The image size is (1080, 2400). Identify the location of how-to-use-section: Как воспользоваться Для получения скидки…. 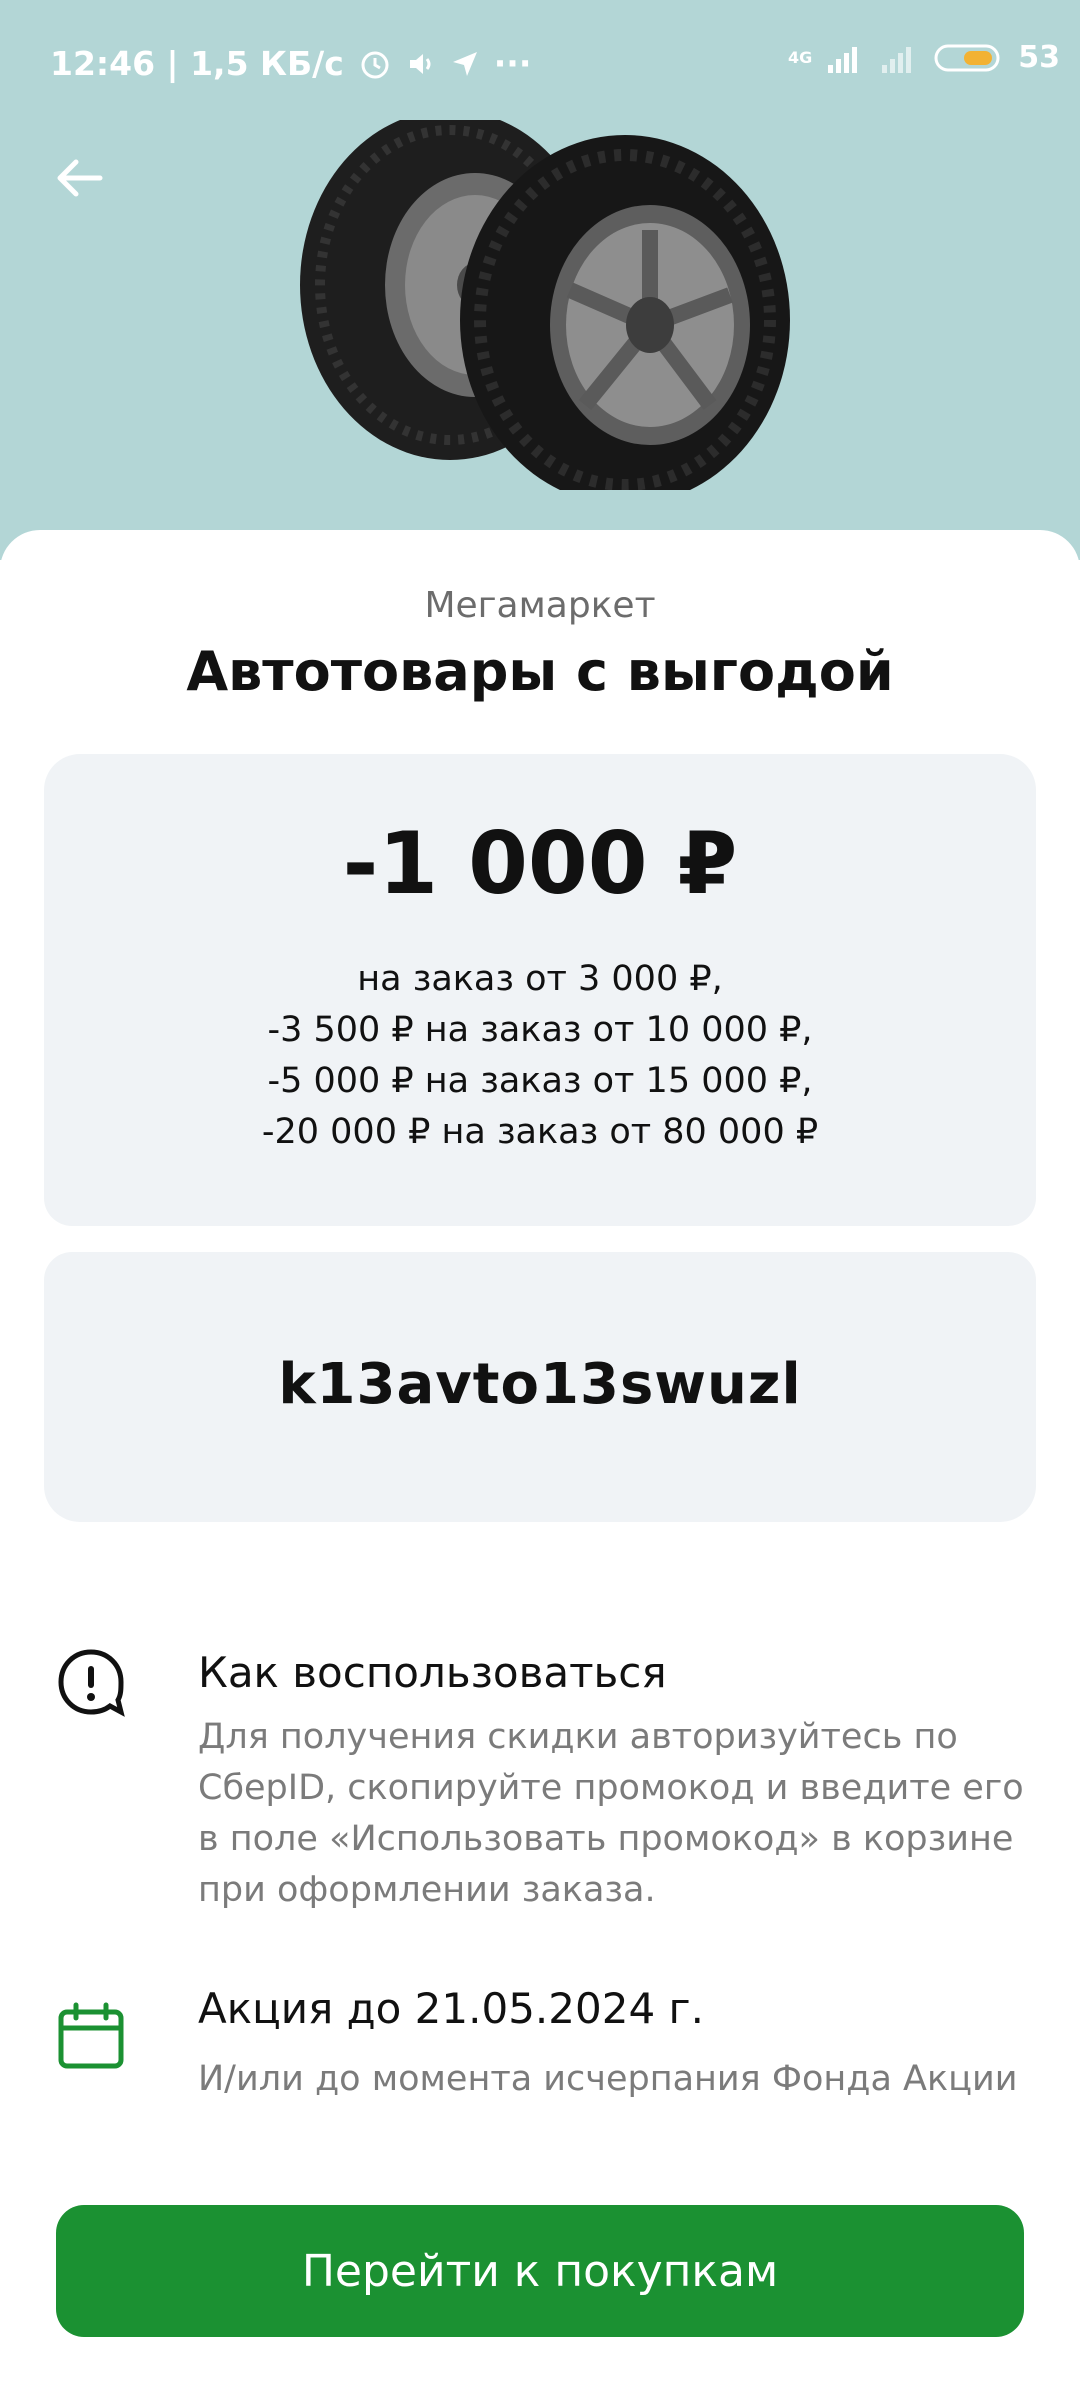
(551, 1783).